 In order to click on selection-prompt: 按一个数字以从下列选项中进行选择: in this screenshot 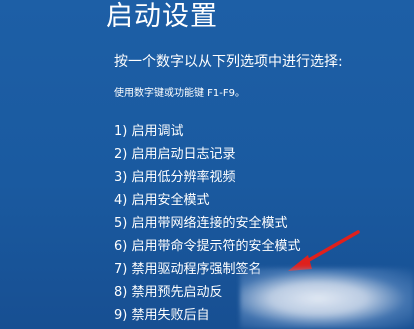, I will do `click(228, 62)`.